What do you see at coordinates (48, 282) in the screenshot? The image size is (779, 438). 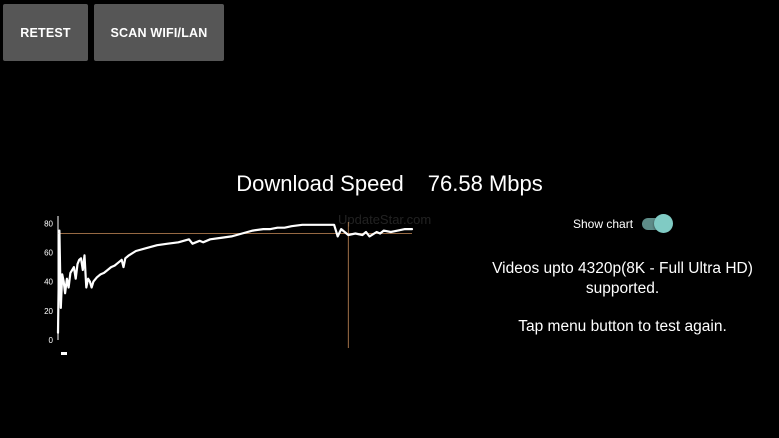 I see `y-tick-label: 40` at bounding box center [48, 282].